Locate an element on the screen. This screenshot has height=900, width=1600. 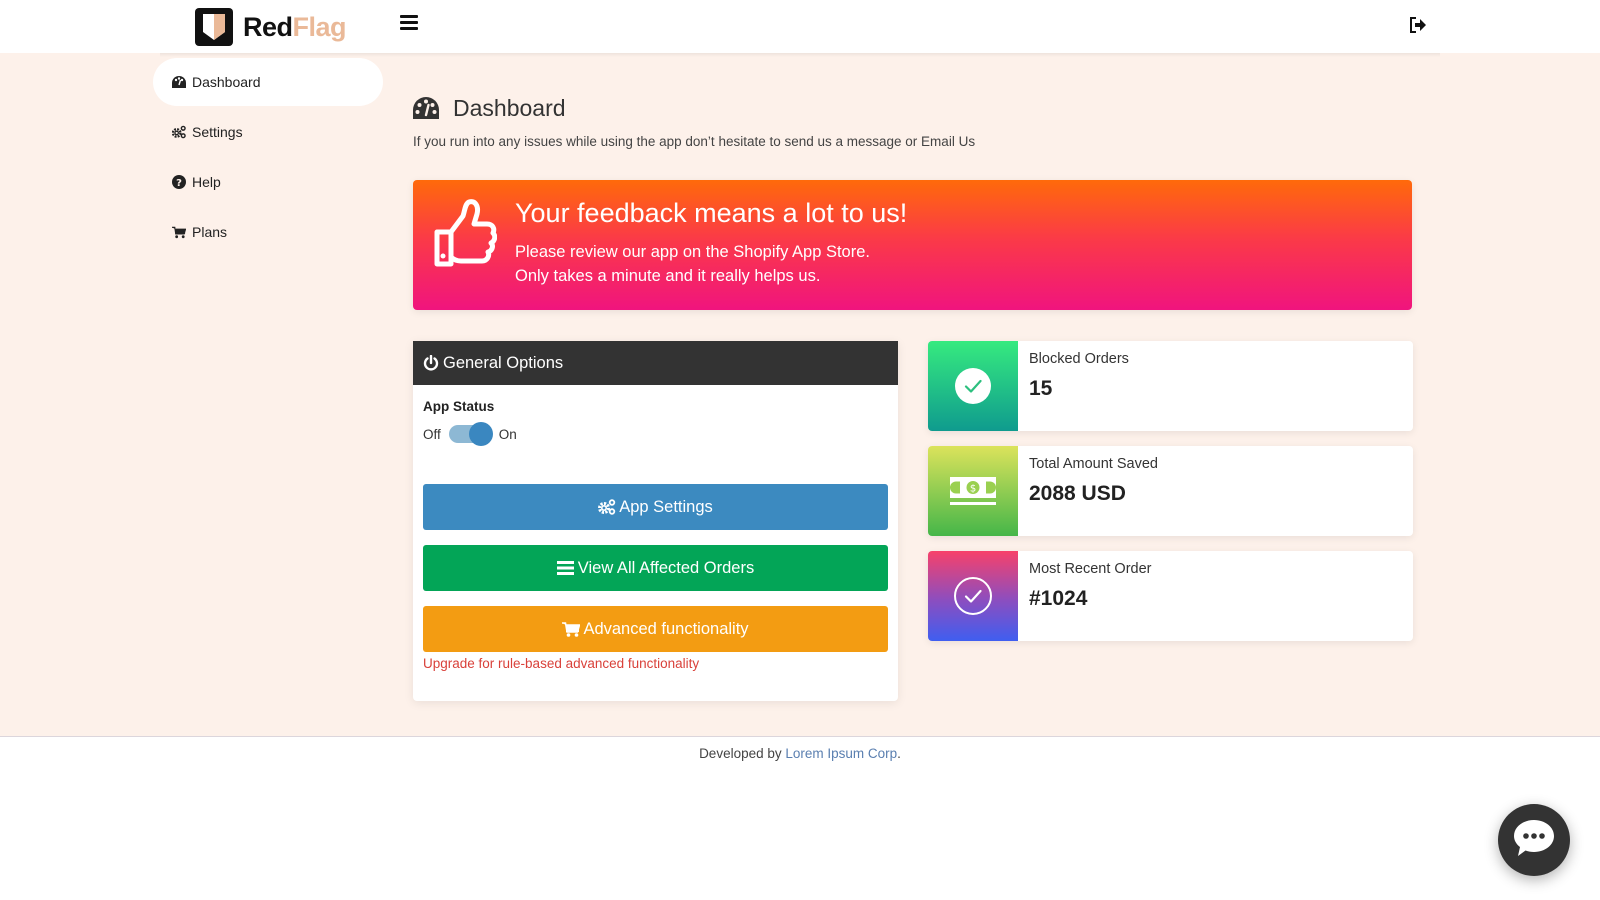
chat-bubble-icon is located at coordinates (1534, 840).